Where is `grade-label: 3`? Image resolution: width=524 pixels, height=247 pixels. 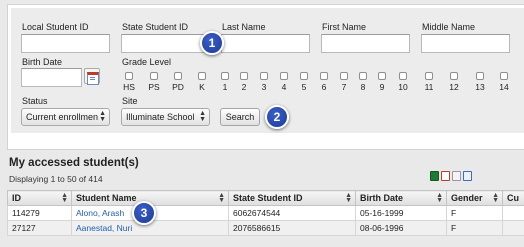
grade-label: 3 is located at coordinates (264, 87).